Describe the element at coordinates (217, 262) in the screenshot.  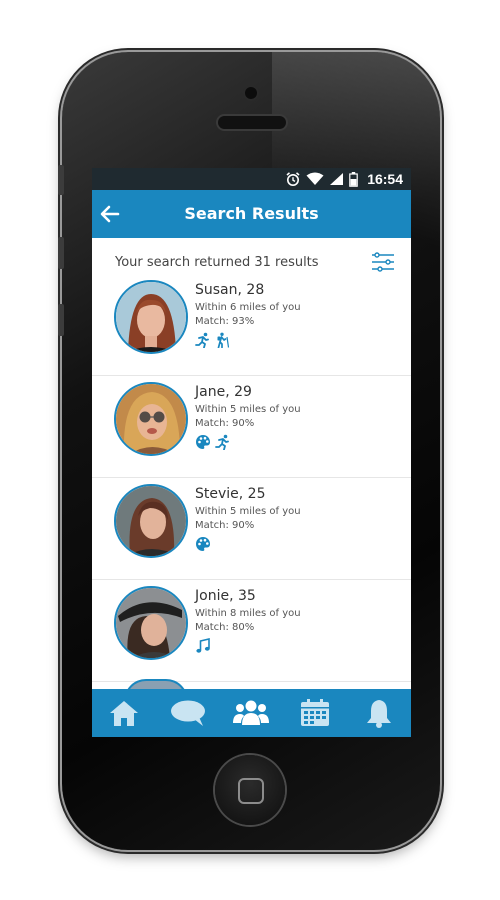
I see `results-summary: Your search returned 31 results` at that location.